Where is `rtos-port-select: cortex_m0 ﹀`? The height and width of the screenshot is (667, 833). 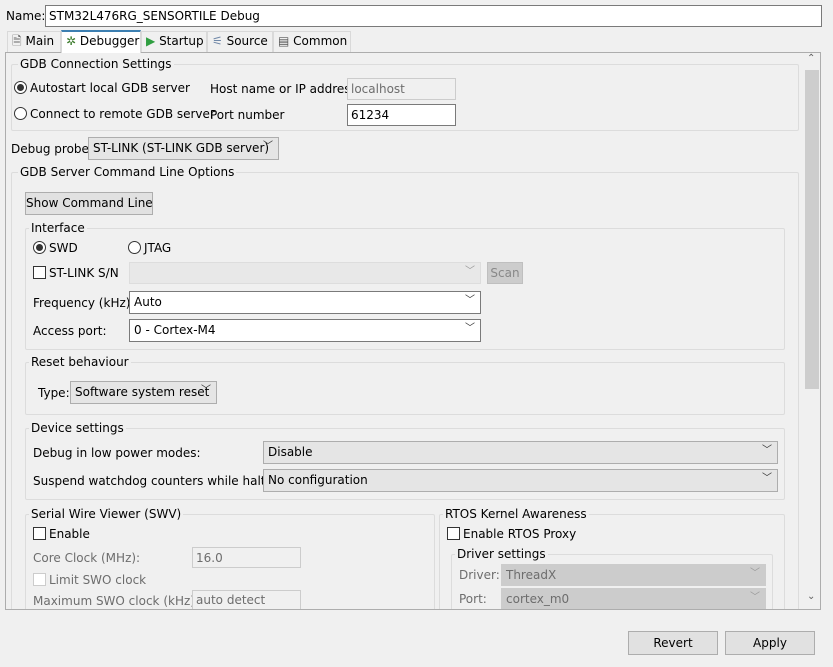
rtos-port-select: cortex_m0 ﹀ is located at coordinates (633, 598).